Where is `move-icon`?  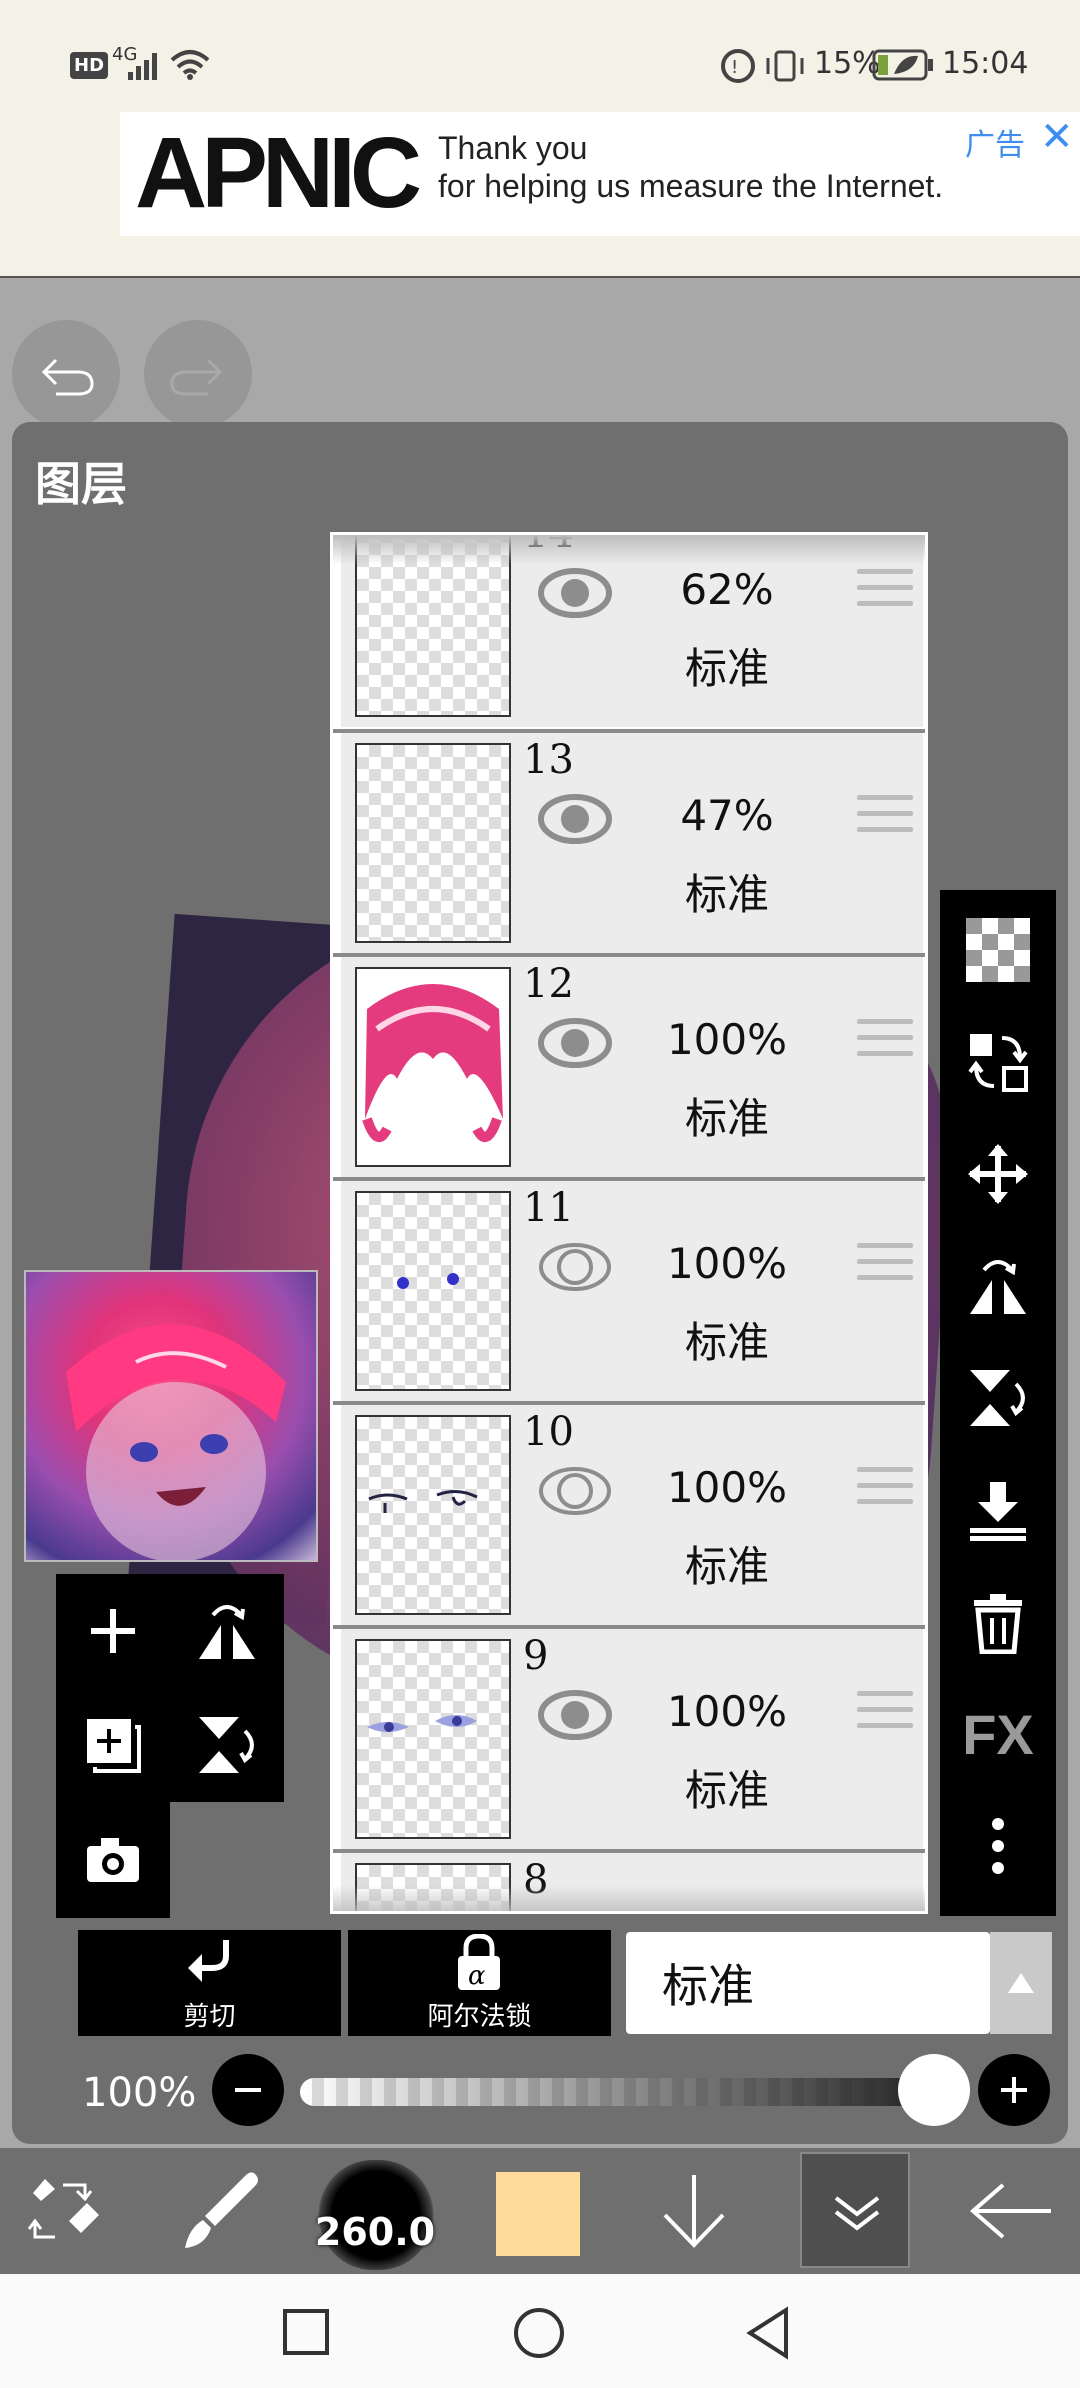
move-icon is located at coordinates (998, 1174).